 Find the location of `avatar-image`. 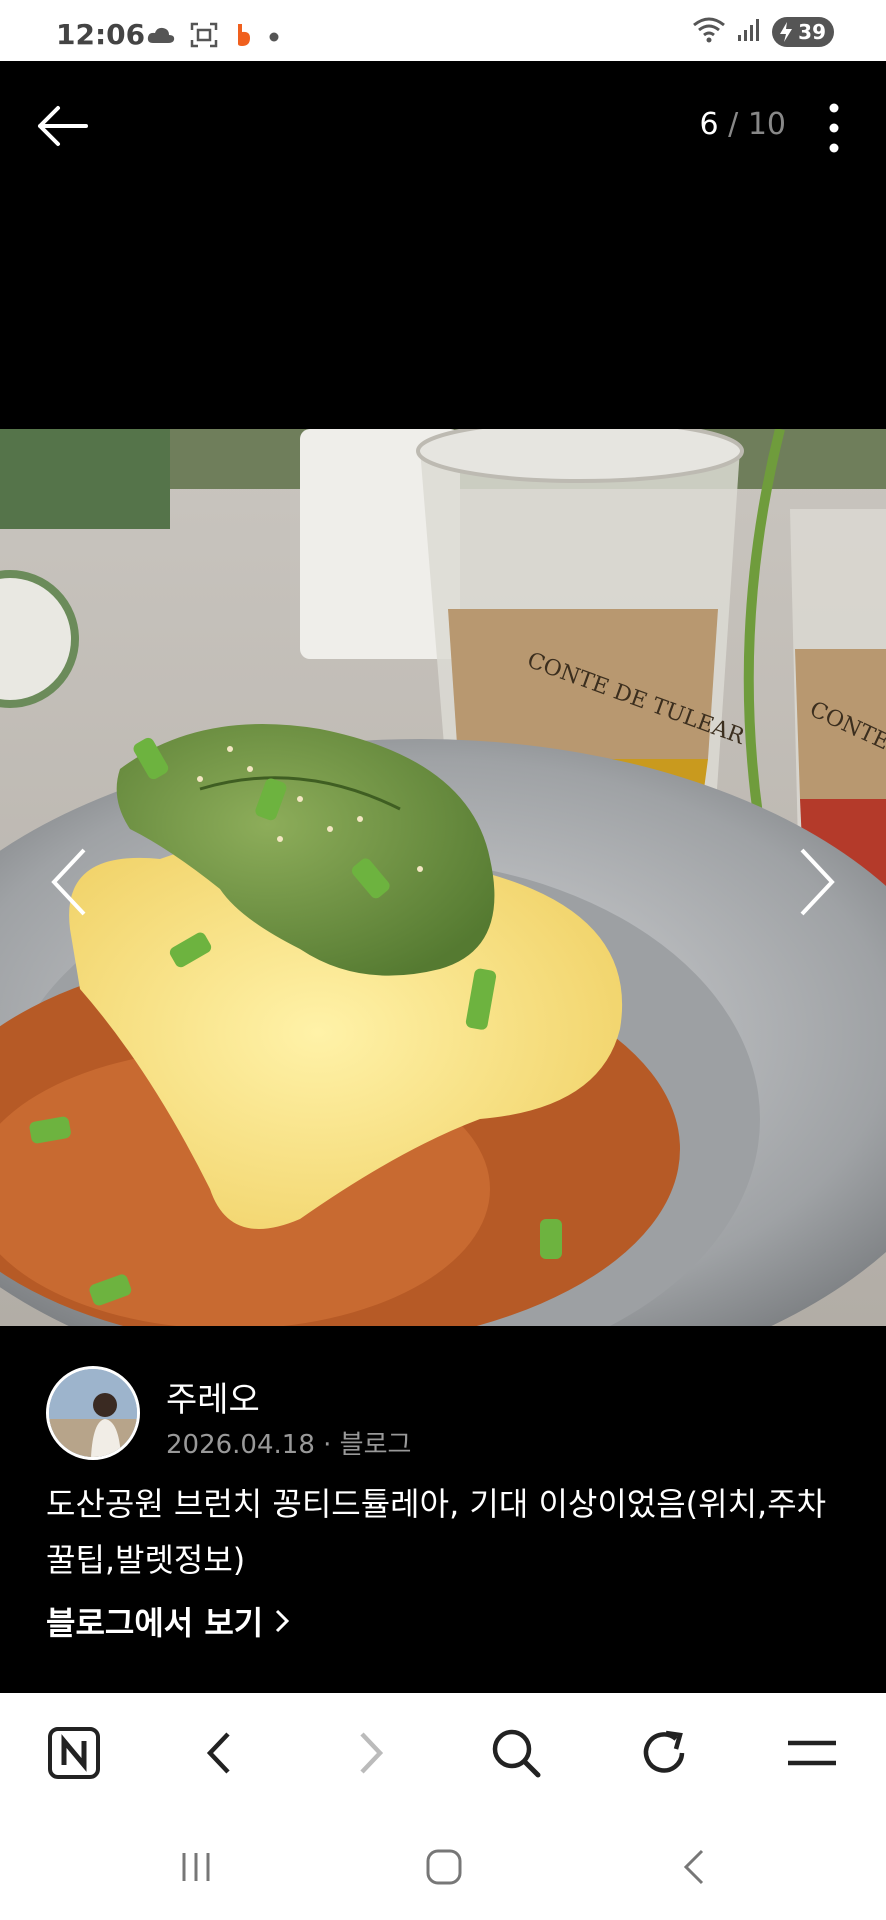

avatar-image is located at coordinates (93, 1413).